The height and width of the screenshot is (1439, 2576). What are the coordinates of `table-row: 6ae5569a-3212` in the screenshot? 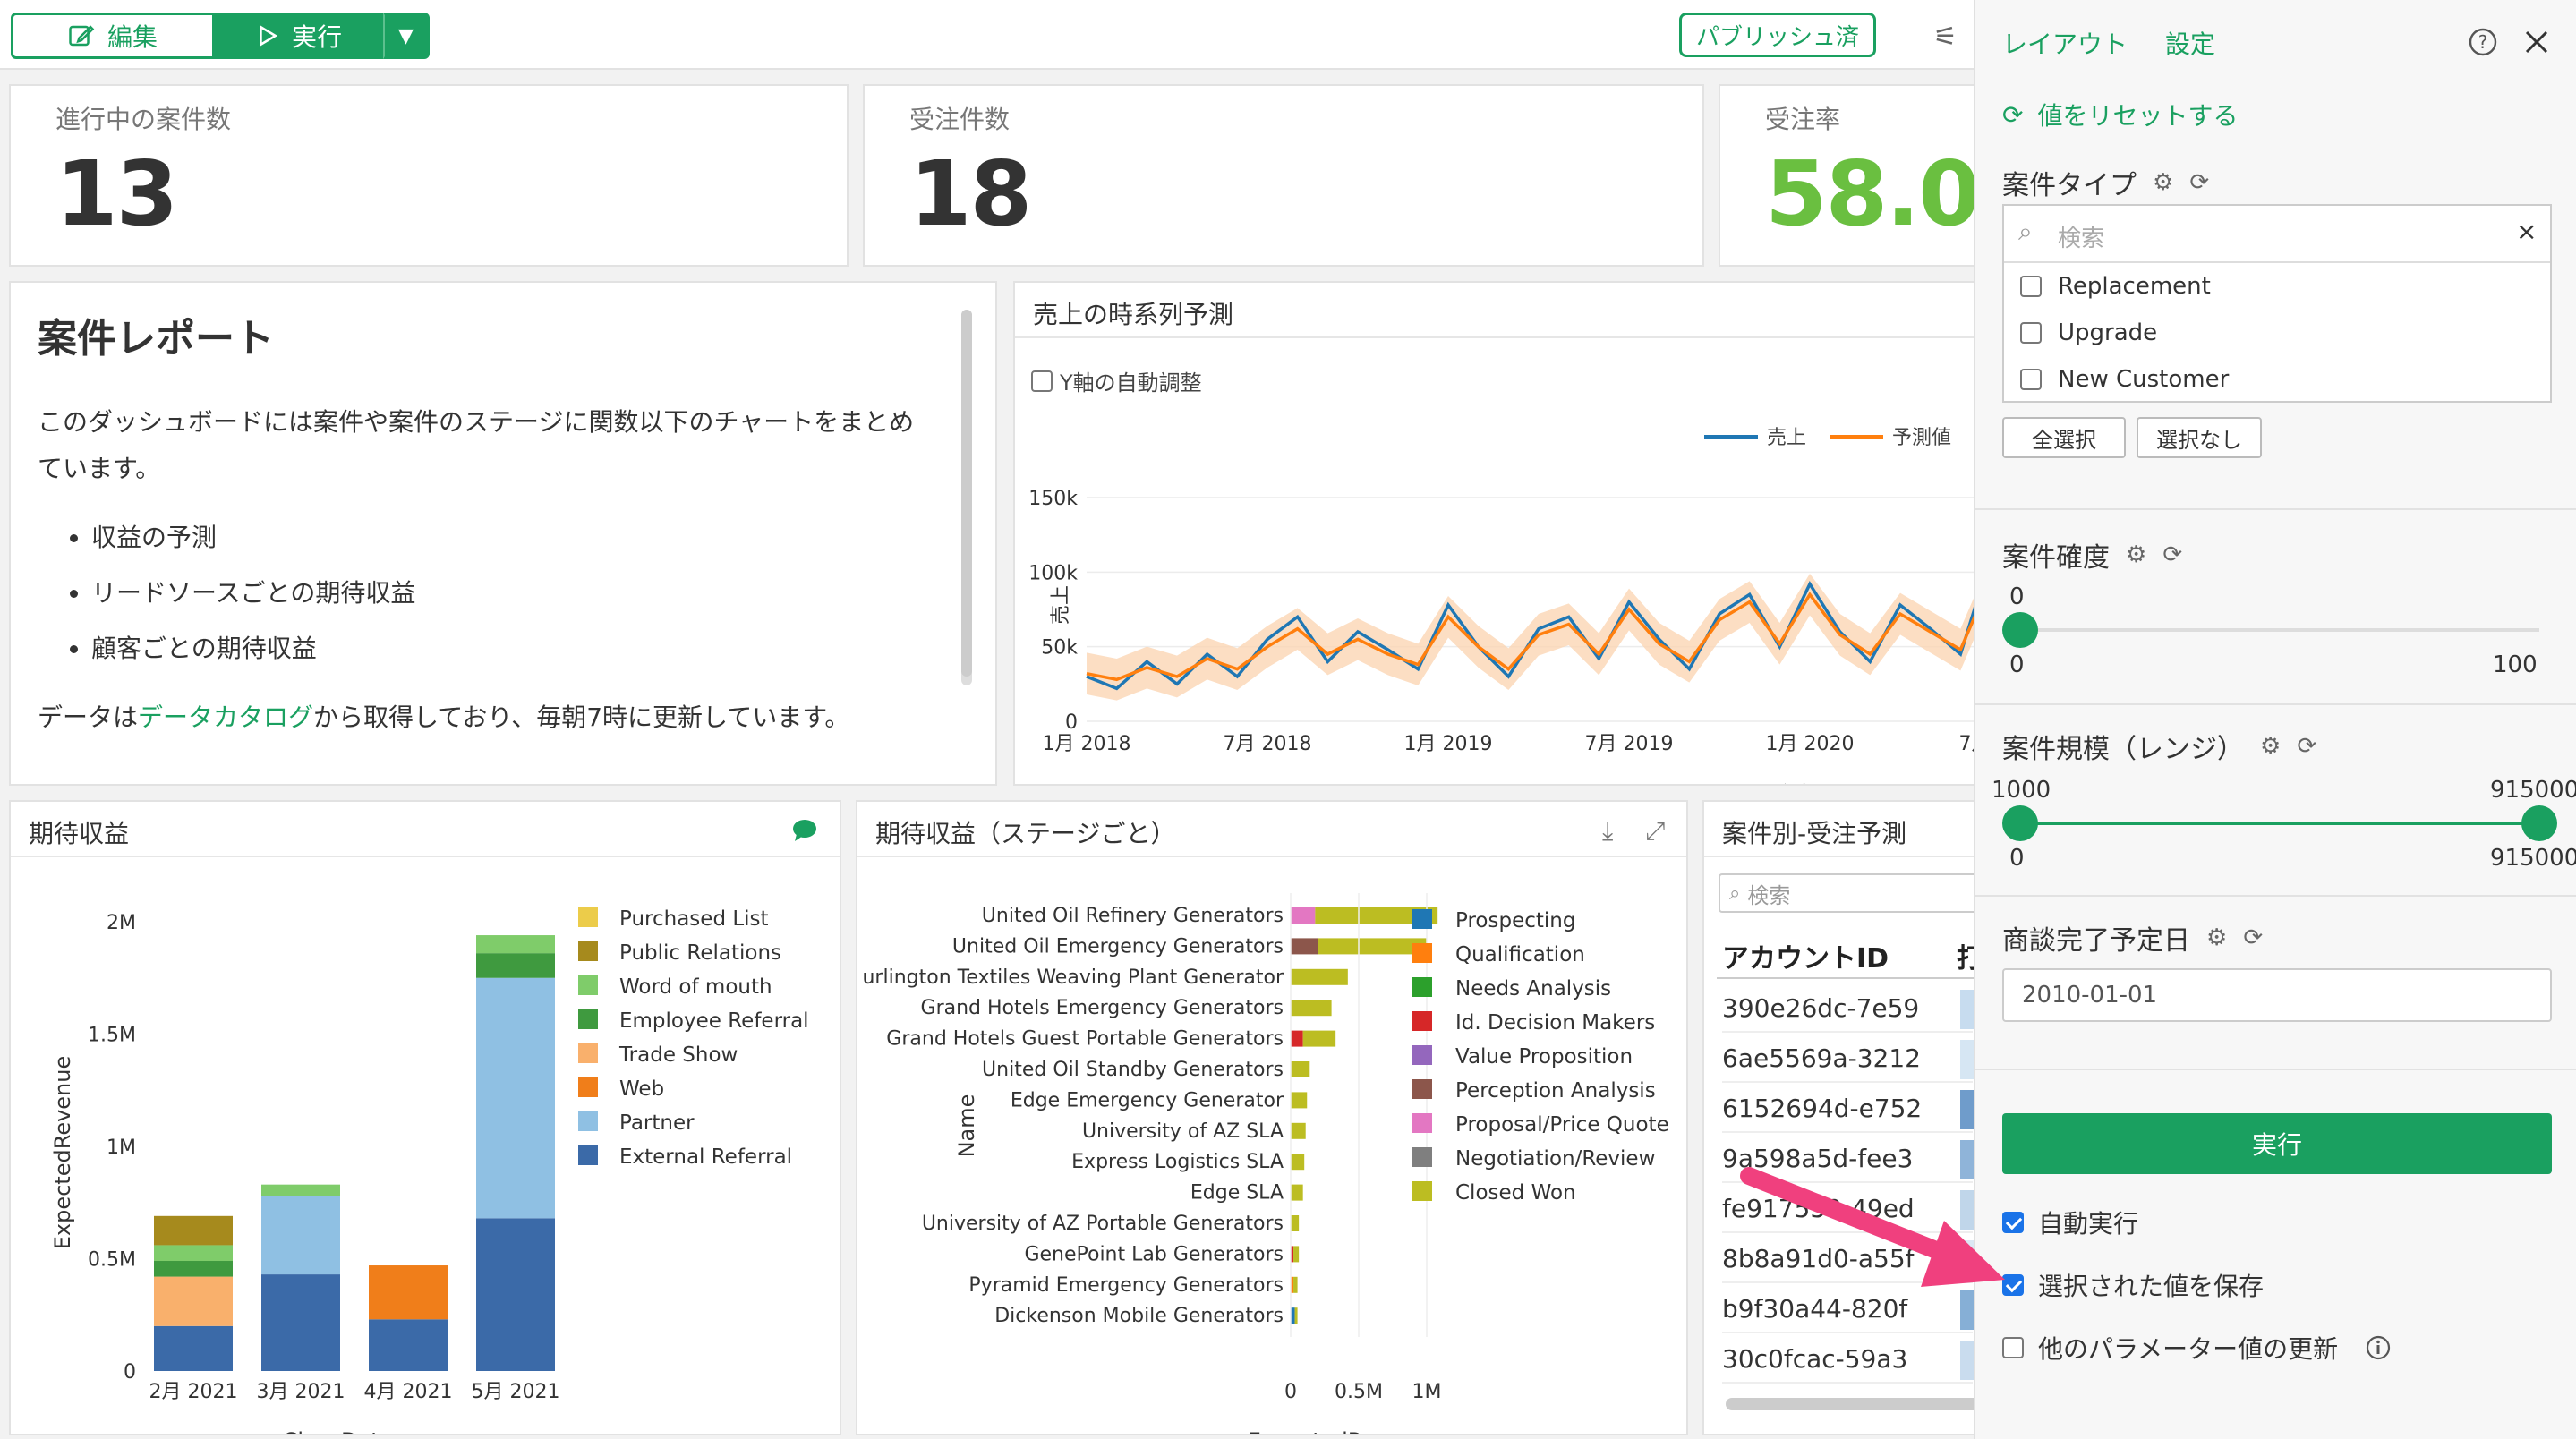 It's located at (1847, 1059).